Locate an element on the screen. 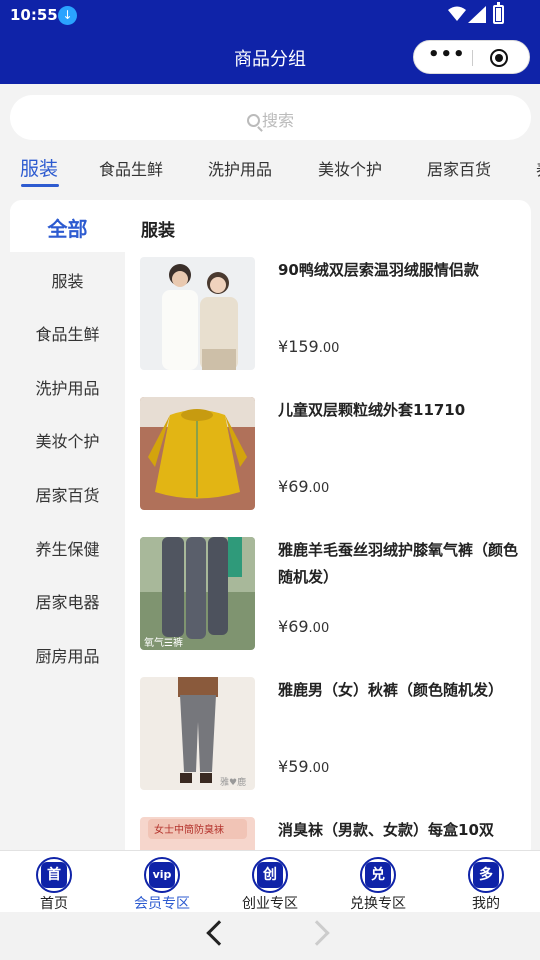  back-arrow-icon is located at coordinates (219, 933).